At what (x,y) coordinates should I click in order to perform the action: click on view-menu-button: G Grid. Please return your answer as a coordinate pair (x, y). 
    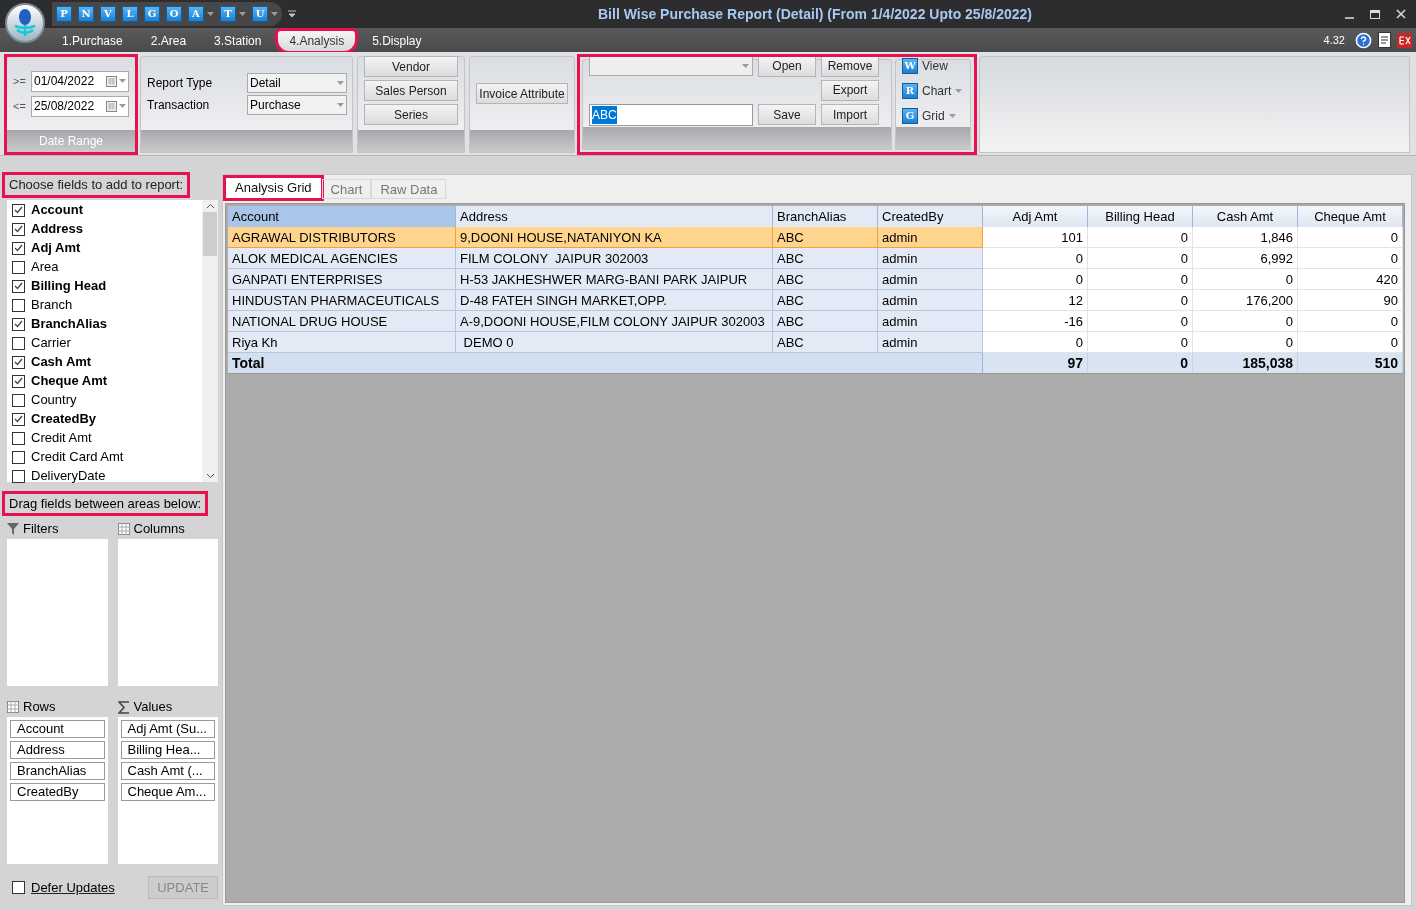
    Looking at the image, I should click on (932, 115).